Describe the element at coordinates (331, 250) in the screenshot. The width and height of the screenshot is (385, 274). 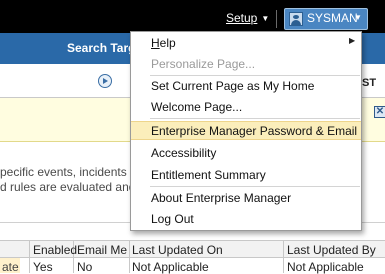
I see `column-header-last-updated-by: Last Updated By` at that location.